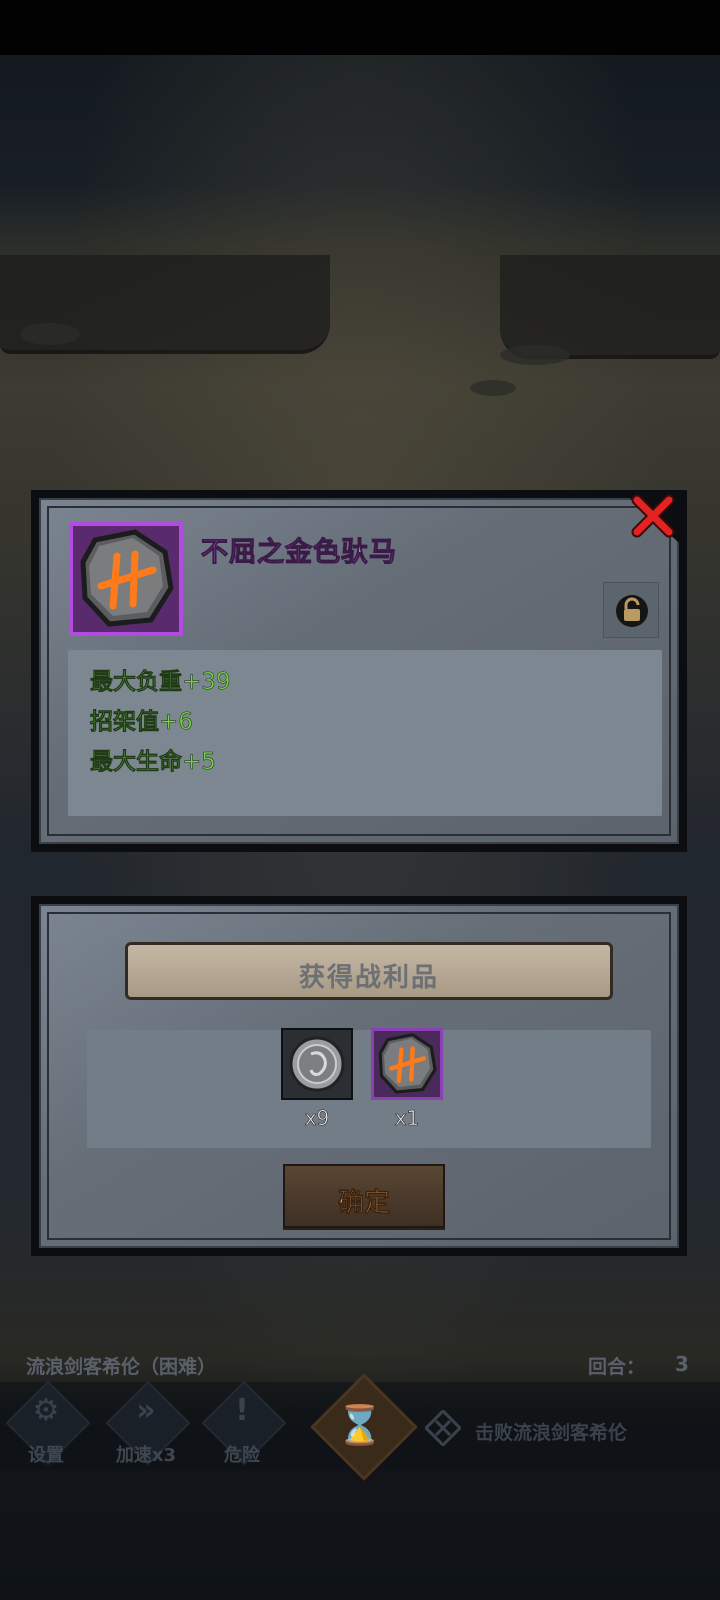 This screenshot has height=1600, width=720. I want to click on speed-button: » 加速x3, so click(147, 1424).